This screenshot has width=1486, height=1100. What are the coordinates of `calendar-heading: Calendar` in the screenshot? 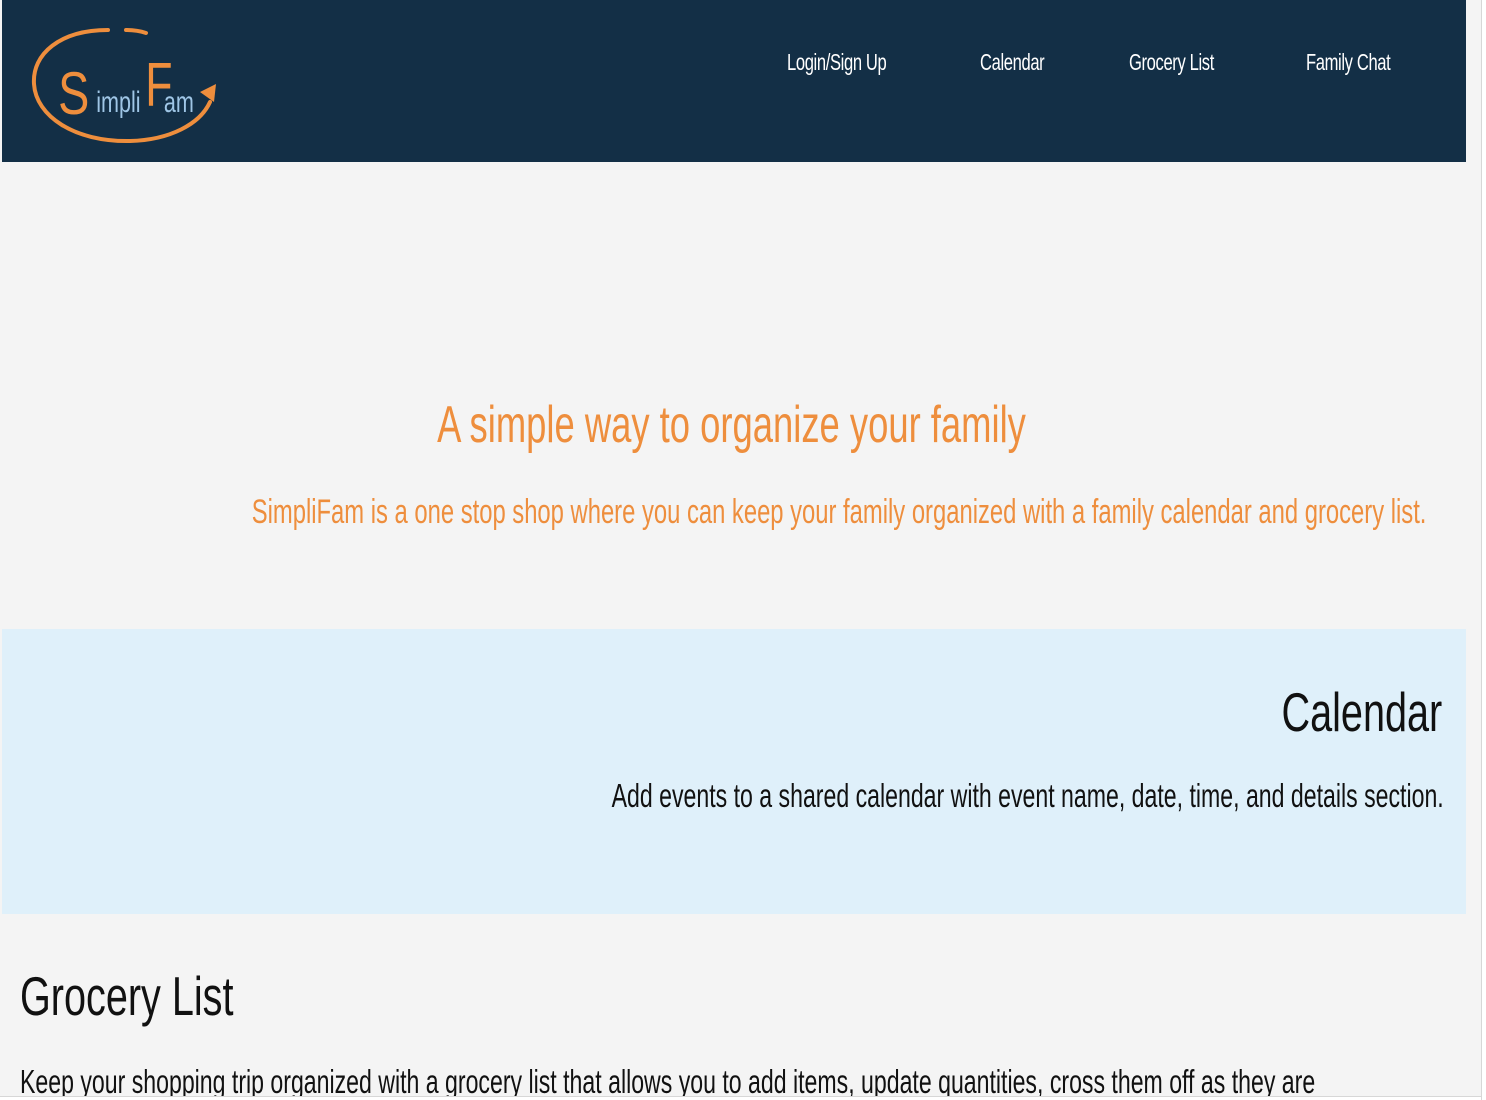 It's located at (1361, 712).